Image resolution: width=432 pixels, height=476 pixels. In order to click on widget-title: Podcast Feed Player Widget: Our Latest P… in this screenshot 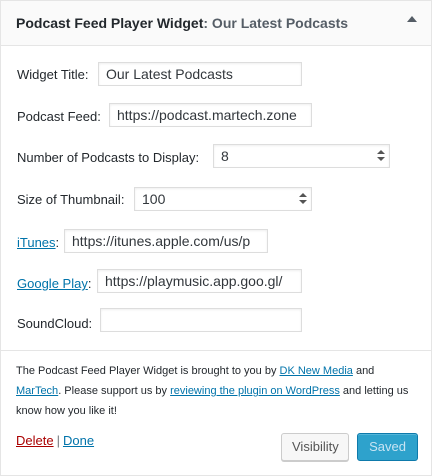, I will do `click(182, 23)`.